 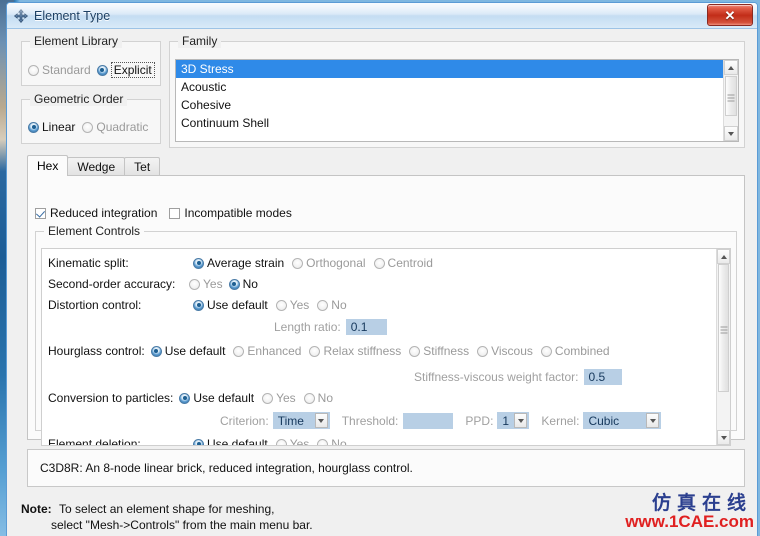 I want to click on radio-dot-distortion-yes, so click(x=281, y=305).